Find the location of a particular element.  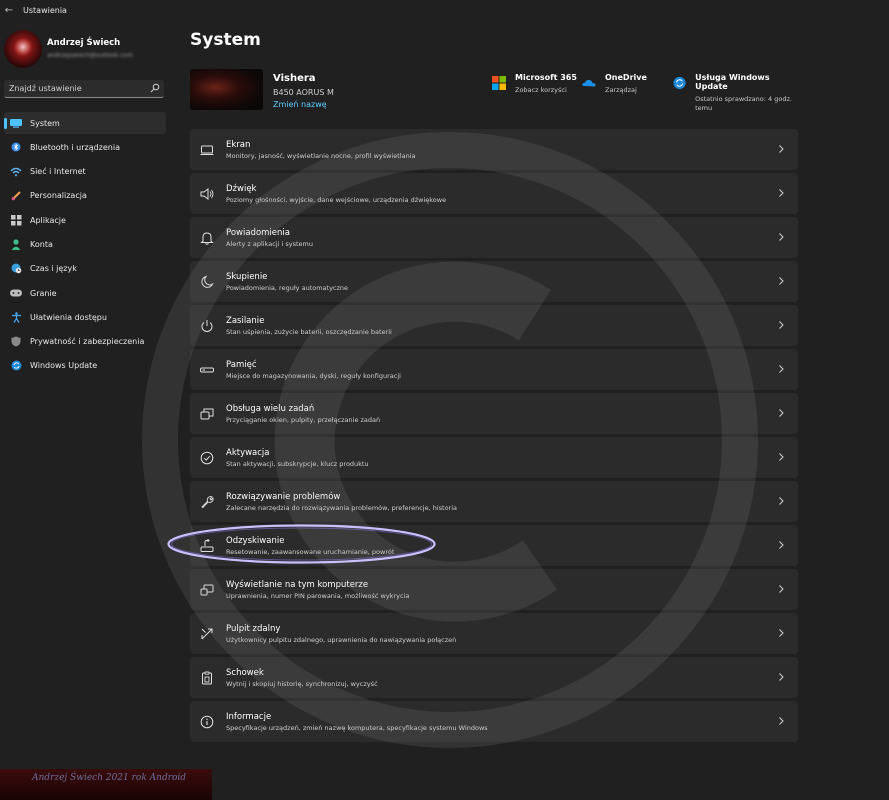

sidebar-item-apps: Aplikacje is located at coordinates (85, 220).